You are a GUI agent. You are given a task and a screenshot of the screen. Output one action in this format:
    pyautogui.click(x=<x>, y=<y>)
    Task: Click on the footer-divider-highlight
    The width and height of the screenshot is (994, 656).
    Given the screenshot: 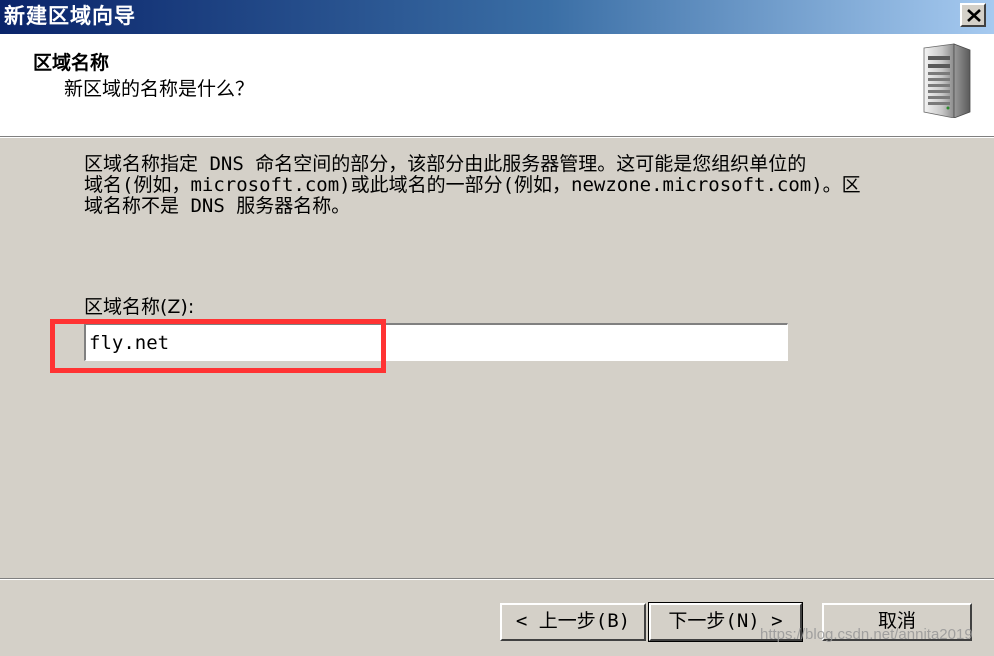 What is the action you would take?
    pyautogui.click(x=497, y=579)
    